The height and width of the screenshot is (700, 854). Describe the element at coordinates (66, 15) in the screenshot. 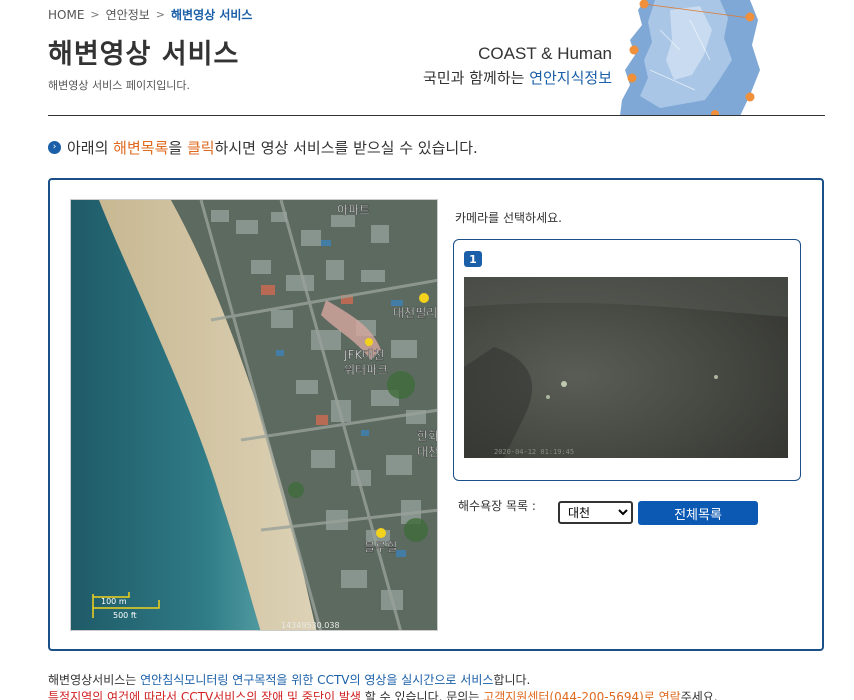

I see `breadcrumb-home-link: HOME` at that location.